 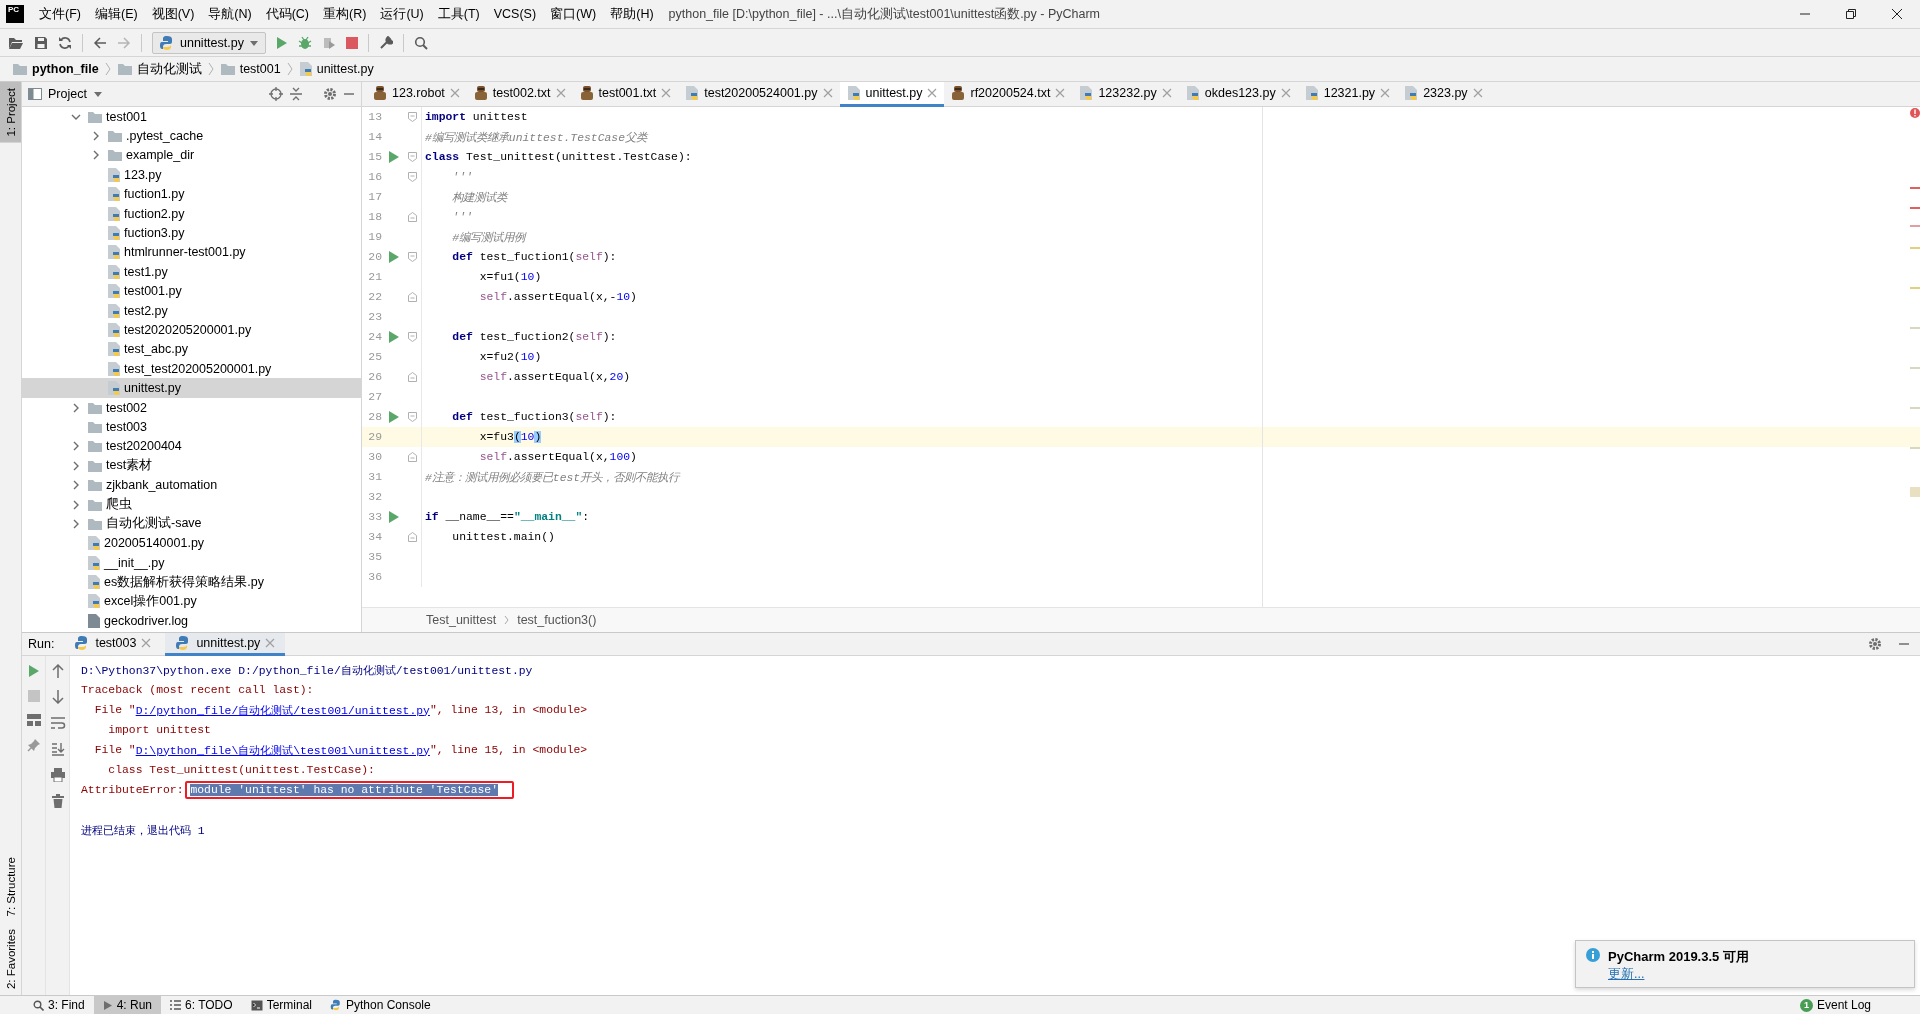 I want to click on tree-item: test003, so click(x=126, y=426).